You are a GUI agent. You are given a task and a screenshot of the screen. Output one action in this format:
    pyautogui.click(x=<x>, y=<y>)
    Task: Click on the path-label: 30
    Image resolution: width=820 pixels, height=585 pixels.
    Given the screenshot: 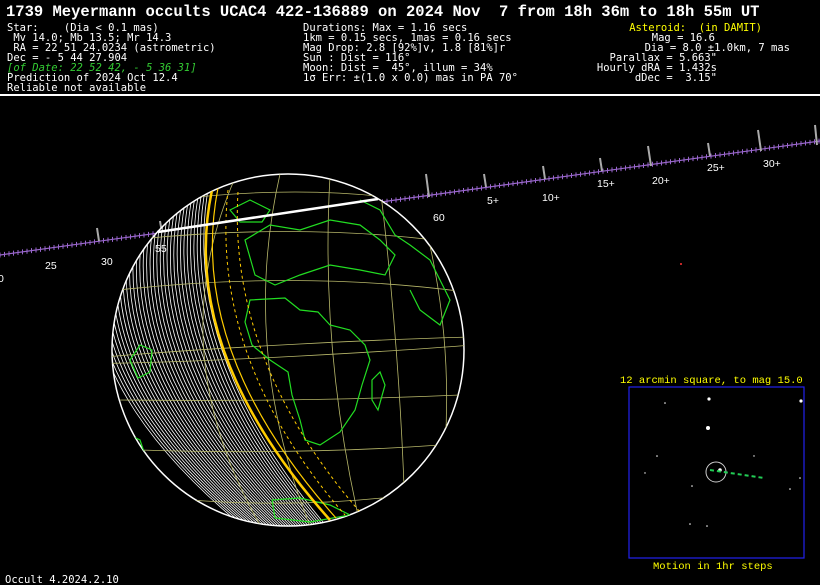 What is the action you would take?
    pyautogui.click(x=107, y=262)
    